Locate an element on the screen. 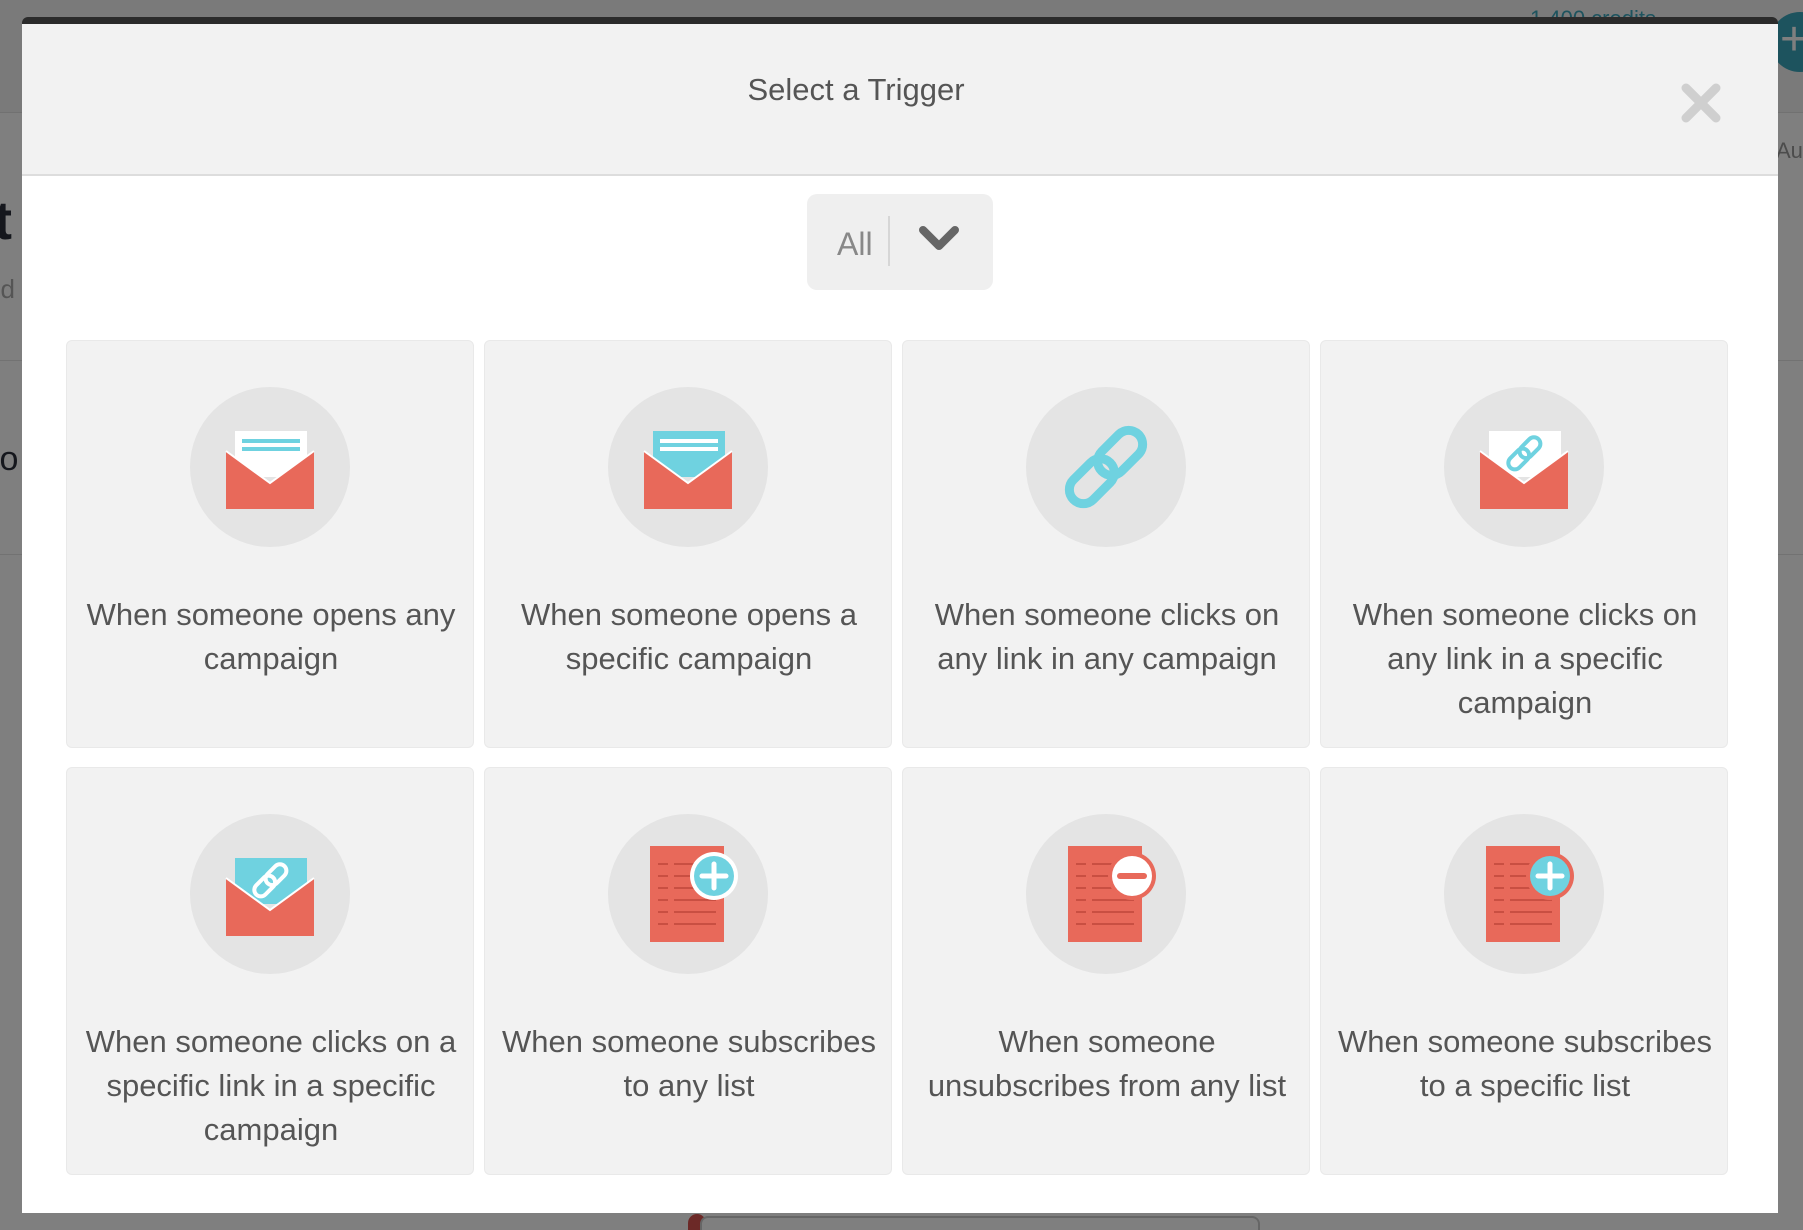 The image size is (1803, 1230). list-add-highlight-icon is located at coordinates (1530, 894).